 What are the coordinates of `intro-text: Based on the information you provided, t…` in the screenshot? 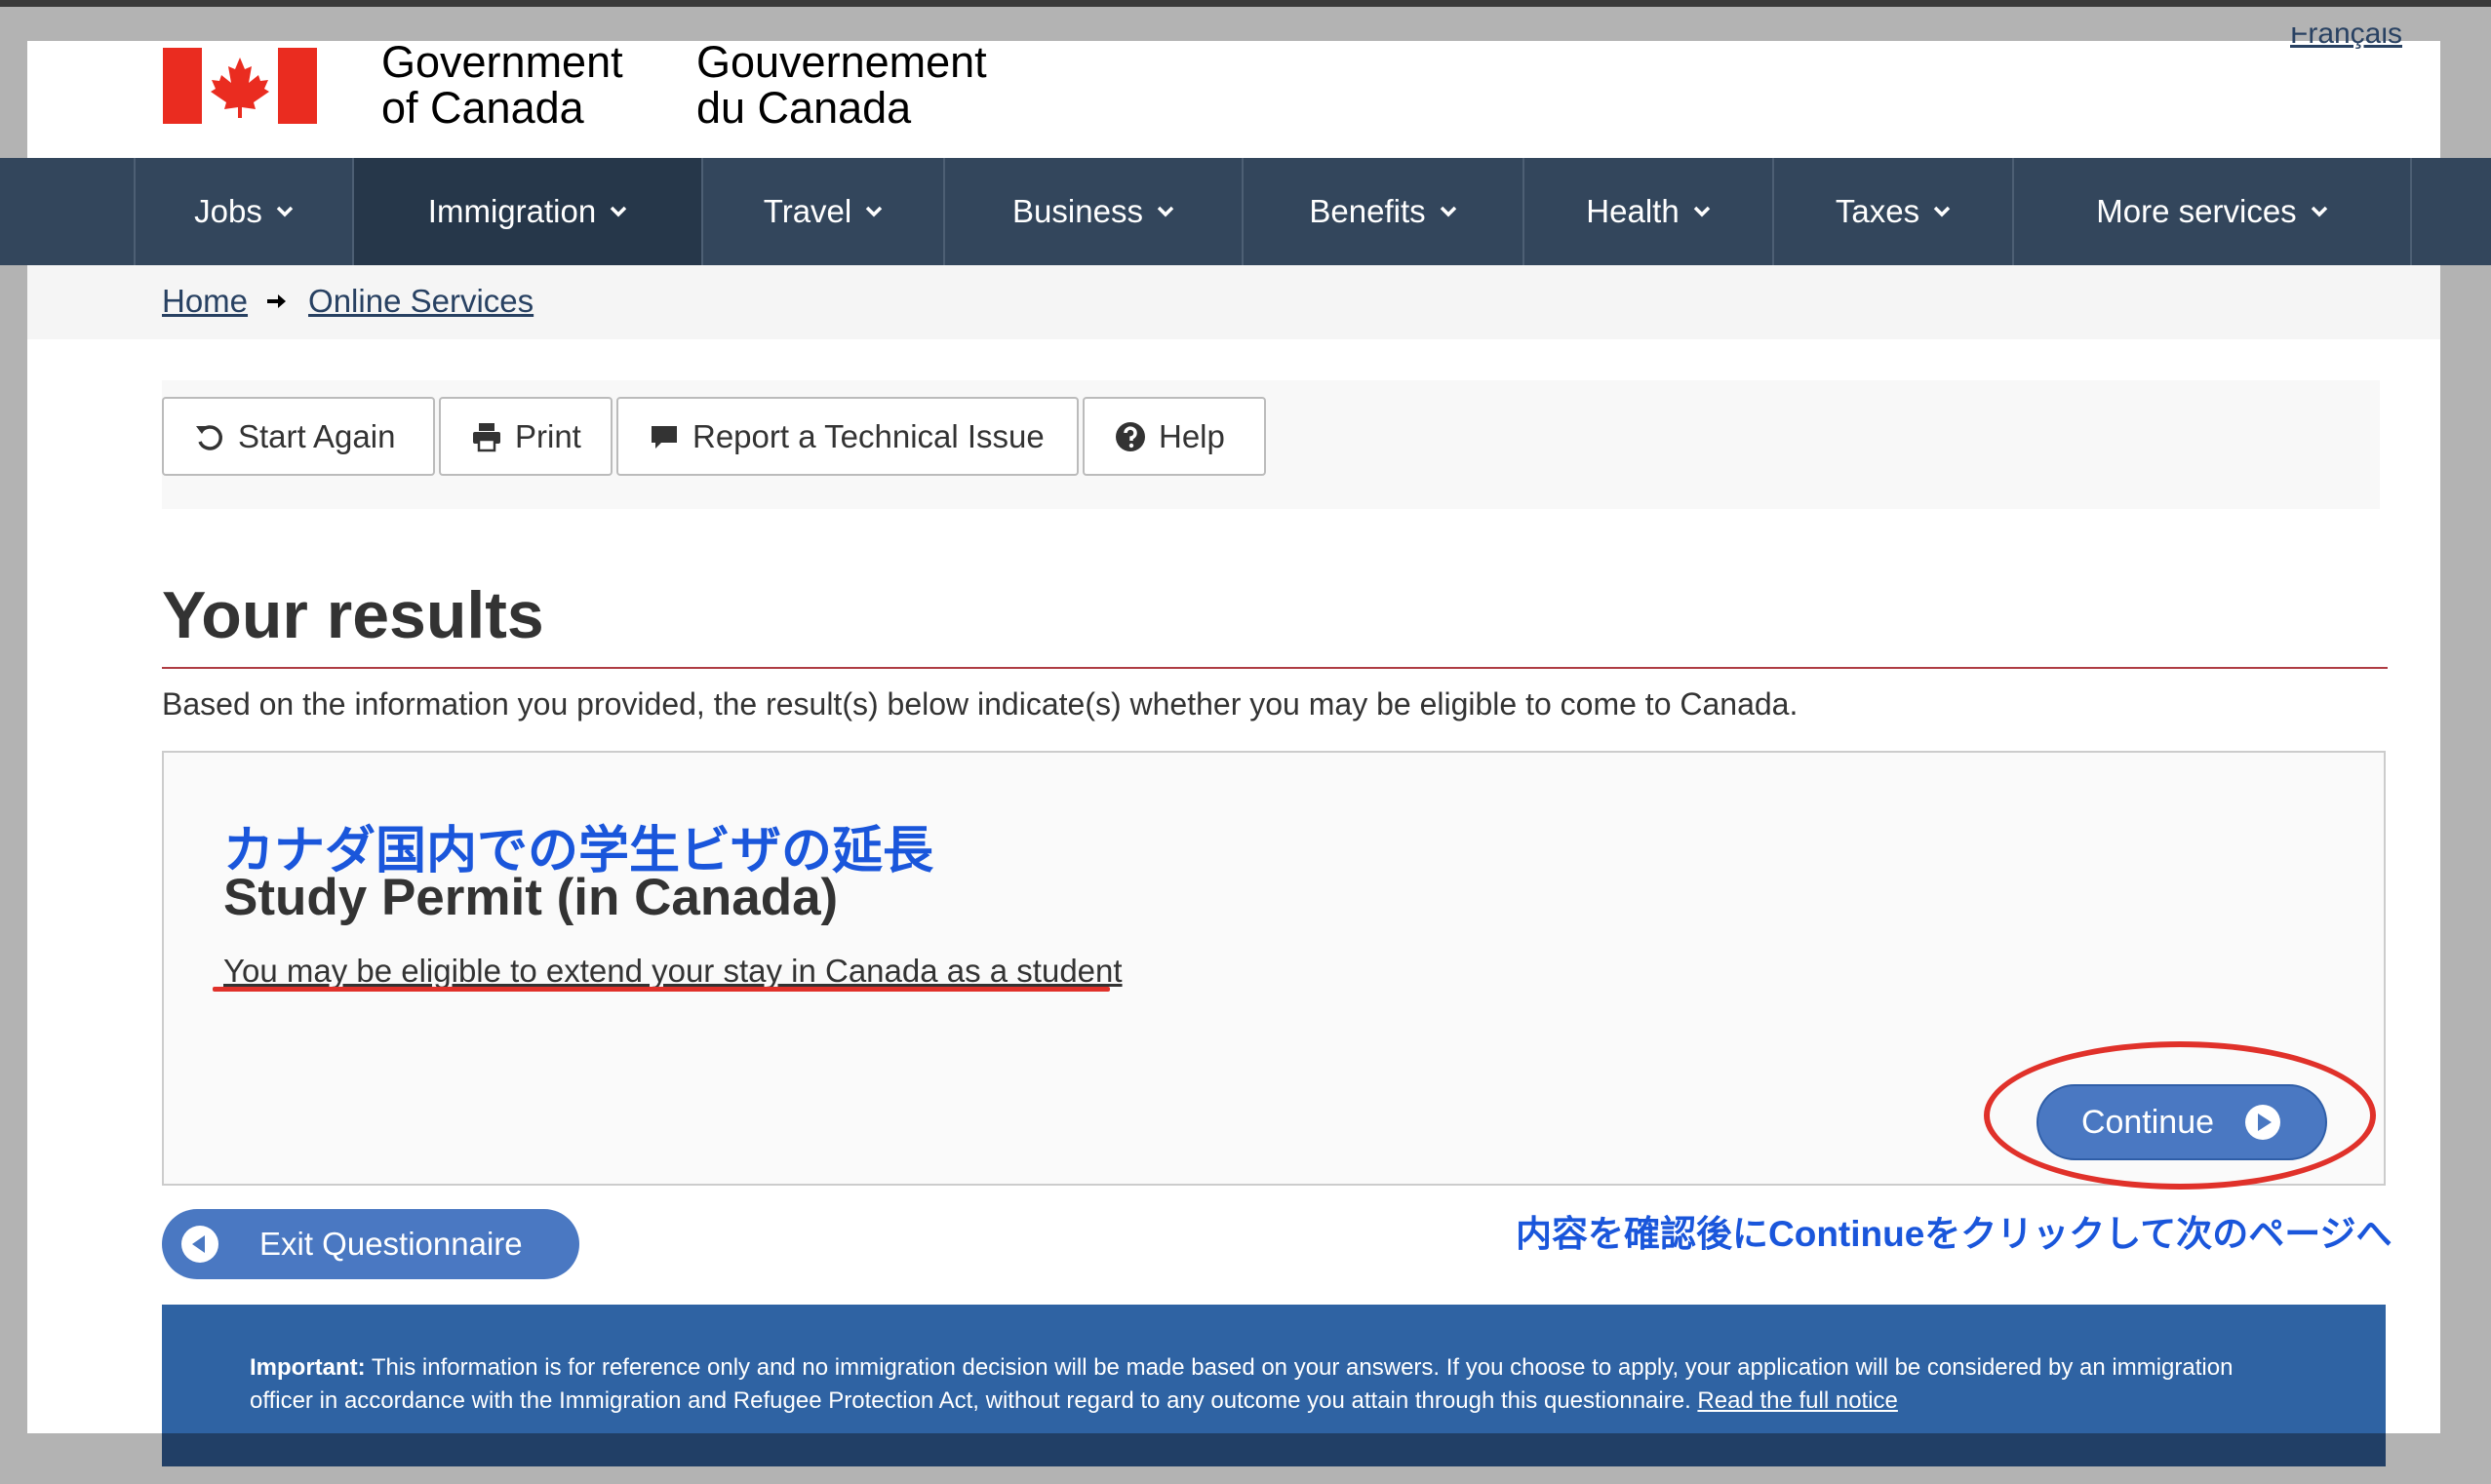 It's located at (981, 704).